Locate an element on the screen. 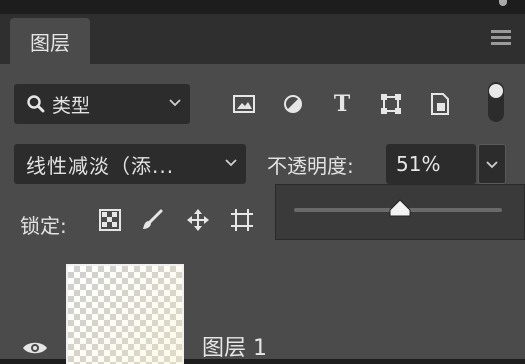 The width and height of the screenshot is (525, 364). layer-filter-kind-select: 类型 is located at coordinates (102, 104).